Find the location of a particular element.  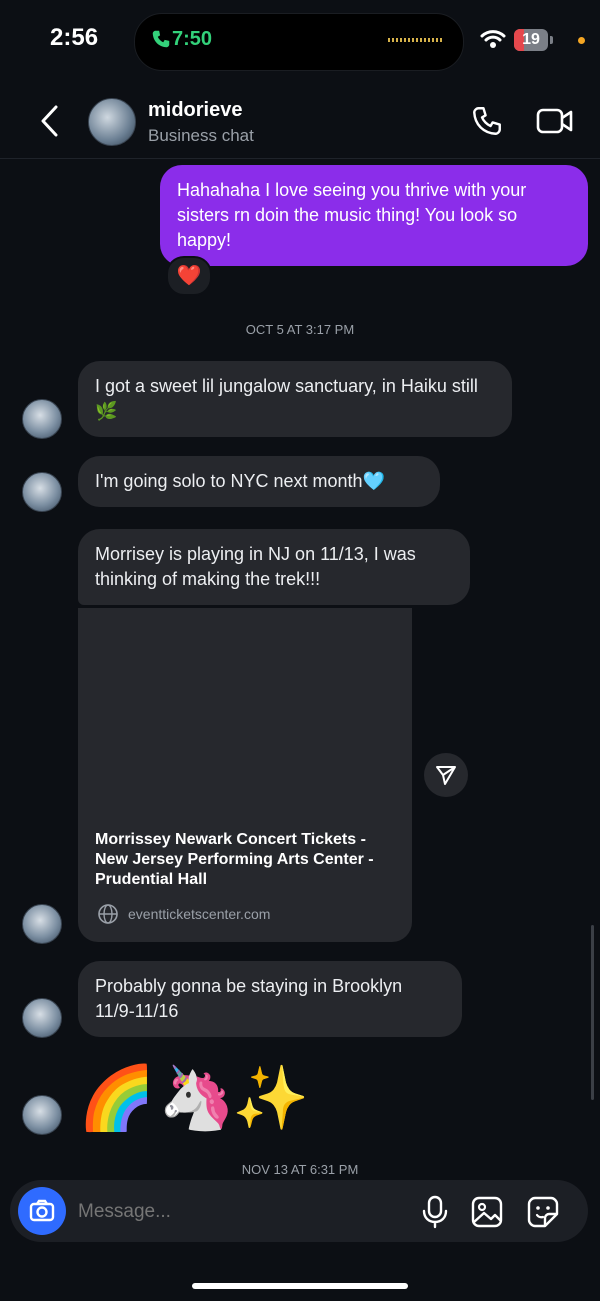

heart-reaction: ❤️ is located at coordinates (189, 276).